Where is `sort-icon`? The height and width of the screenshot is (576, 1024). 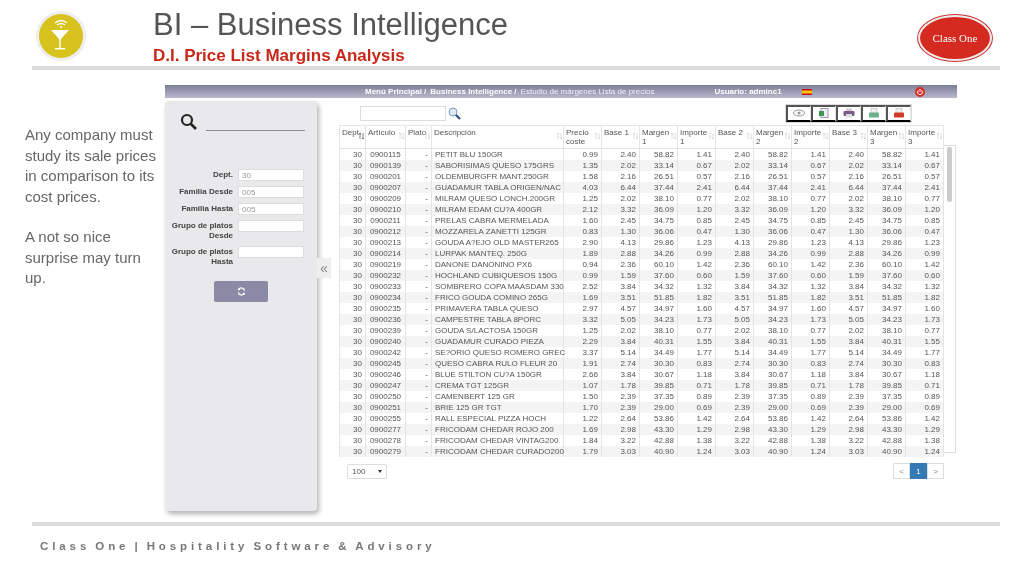 sort-icon is located at coordinates (361, 136).